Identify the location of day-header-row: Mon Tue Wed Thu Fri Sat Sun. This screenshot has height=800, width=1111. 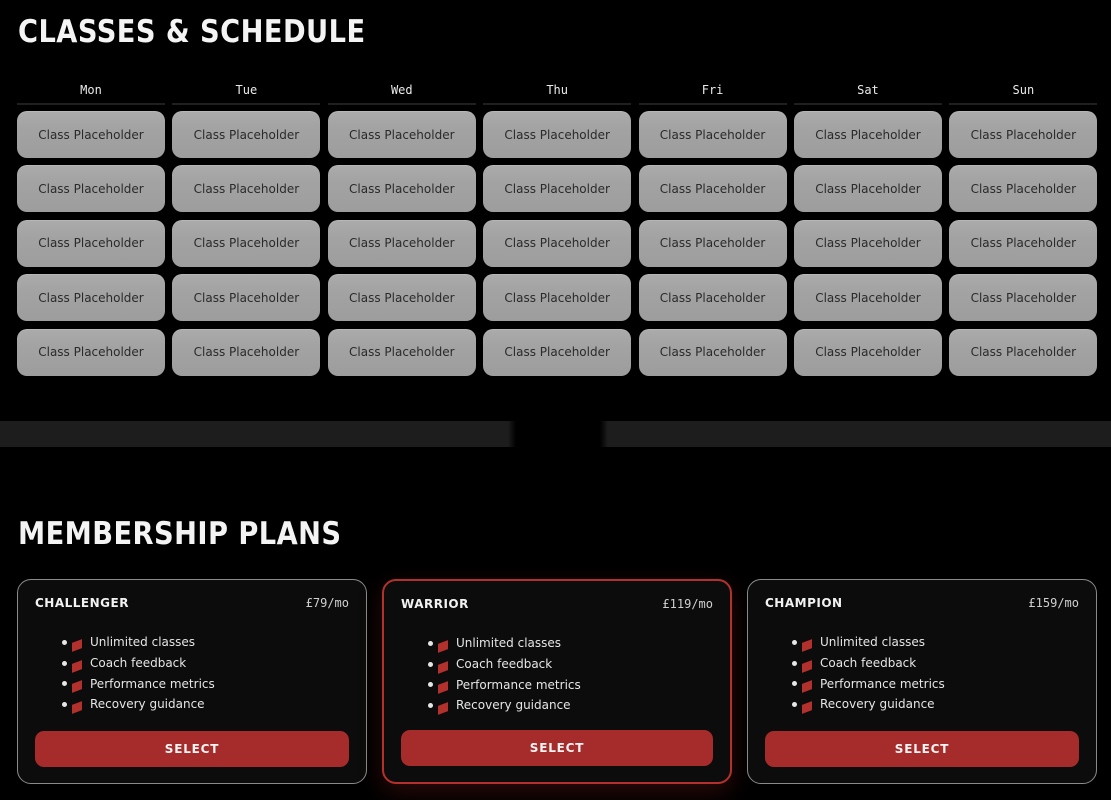
(557, 93).